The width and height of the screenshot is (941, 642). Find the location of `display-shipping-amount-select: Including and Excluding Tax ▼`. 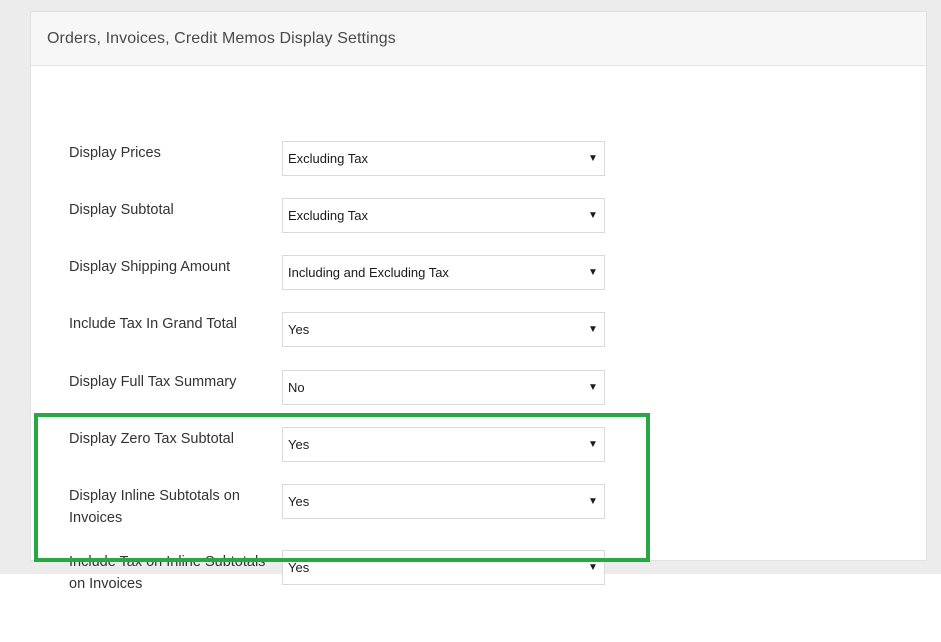

display-shipping-amount-select: Including and Excluding Tax ▼ is located at coordinates (443, 272).